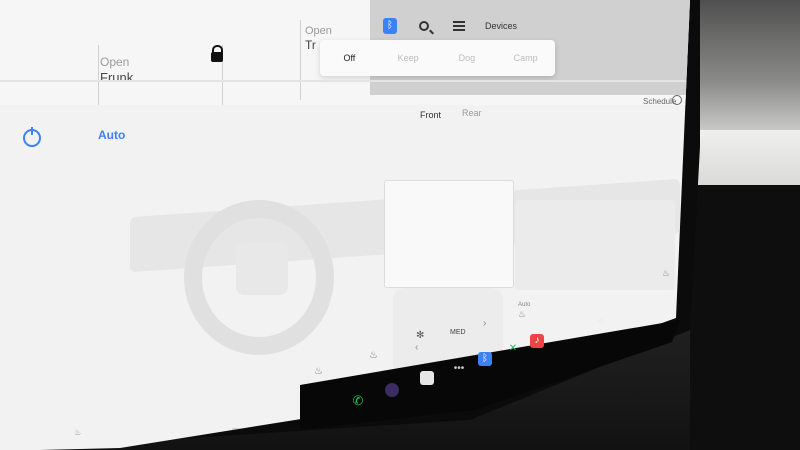  What do you see at coordinates (459, 369) in the screenshot?
I see `more-icon: •••` at bounding box center [459, 369].